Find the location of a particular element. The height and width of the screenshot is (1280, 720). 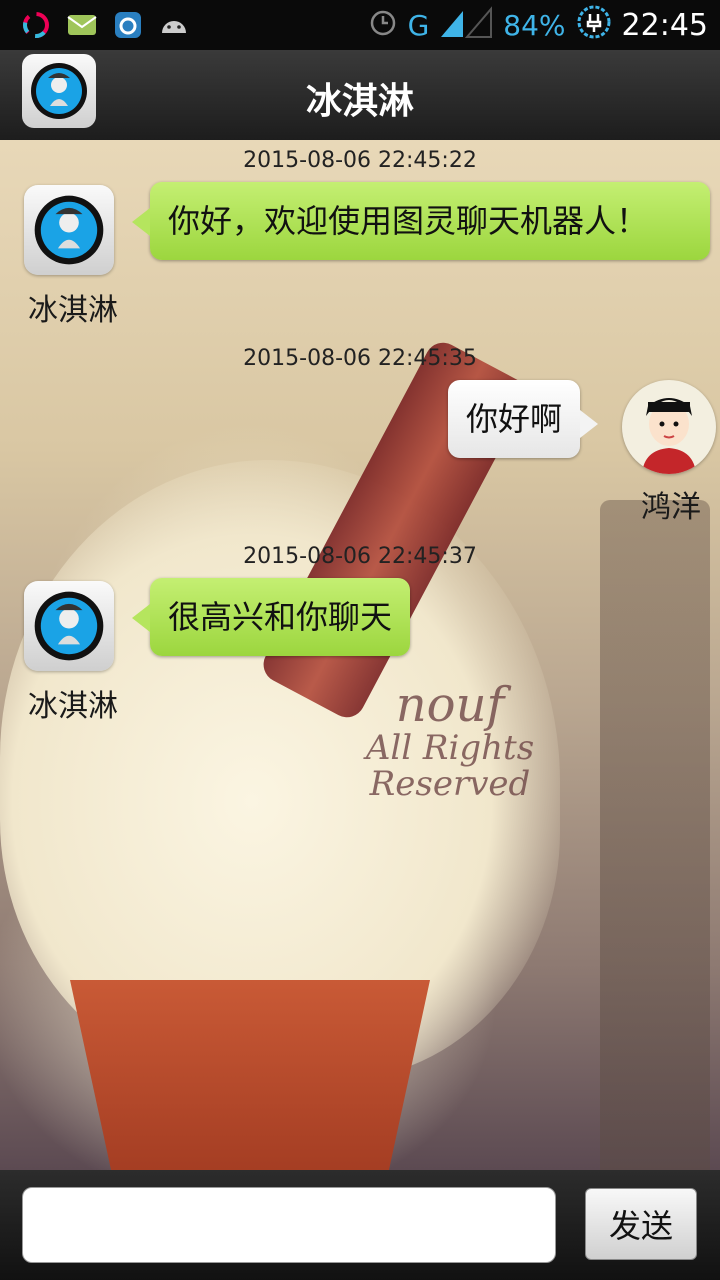

user-avatar-icon is located at coordinates (669, 427).